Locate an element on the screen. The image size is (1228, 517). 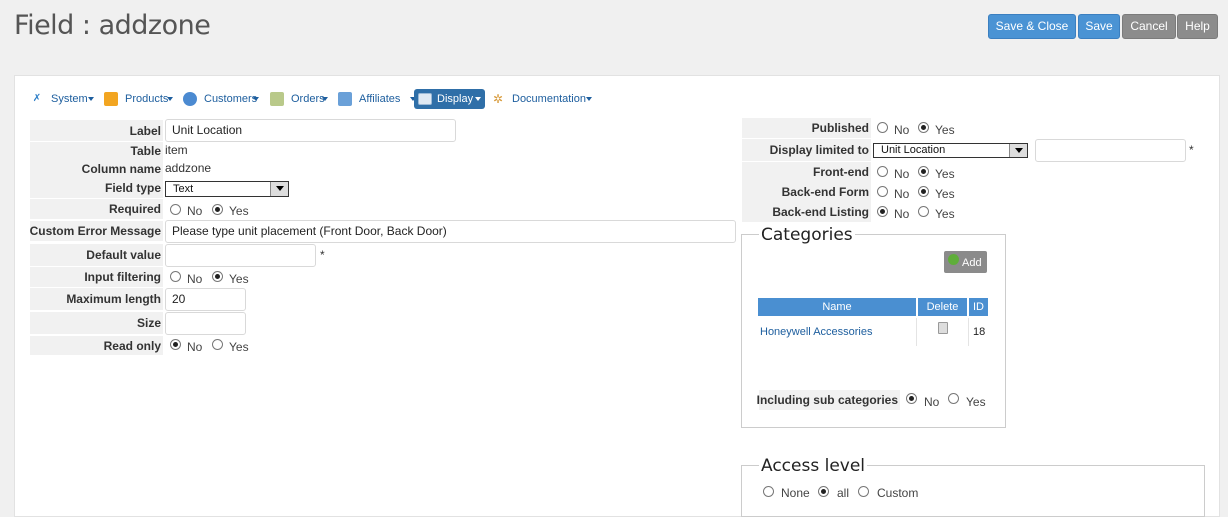
menu-customers-label: Customers is located at coordinates (231, 99).